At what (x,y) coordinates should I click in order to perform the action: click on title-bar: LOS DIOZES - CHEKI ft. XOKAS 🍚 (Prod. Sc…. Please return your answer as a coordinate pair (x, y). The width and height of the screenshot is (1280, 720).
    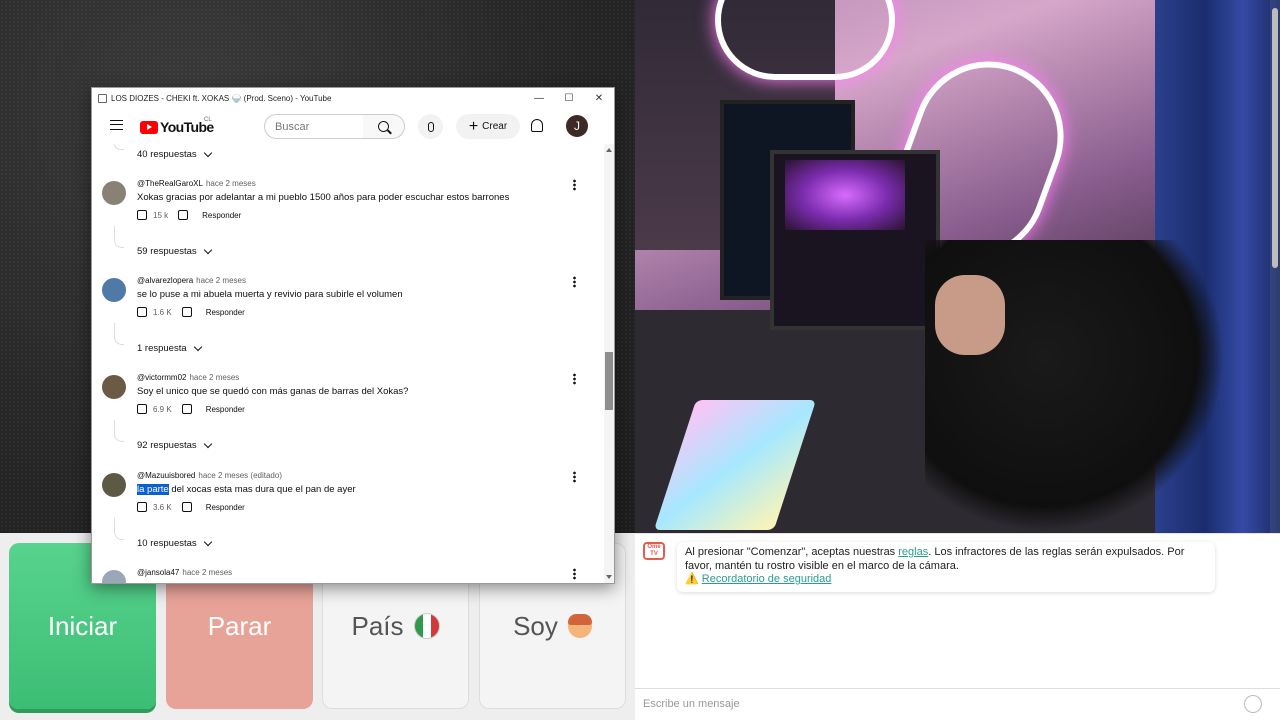
    Looking at the image, I should click on (353, 98).